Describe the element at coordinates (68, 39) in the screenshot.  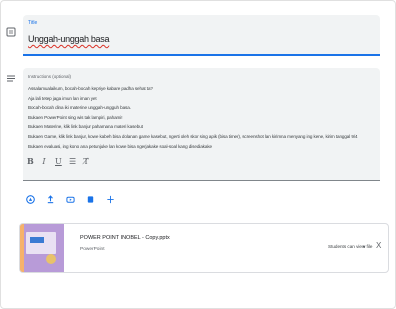
I see `title-input: Unggah-unggah basa` at that location.